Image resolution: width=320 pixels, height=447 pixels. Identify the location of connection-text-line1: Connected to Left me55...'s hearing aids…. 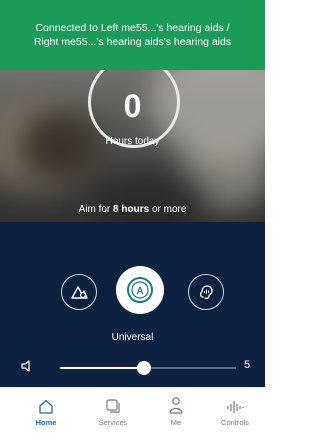
(132, 28).